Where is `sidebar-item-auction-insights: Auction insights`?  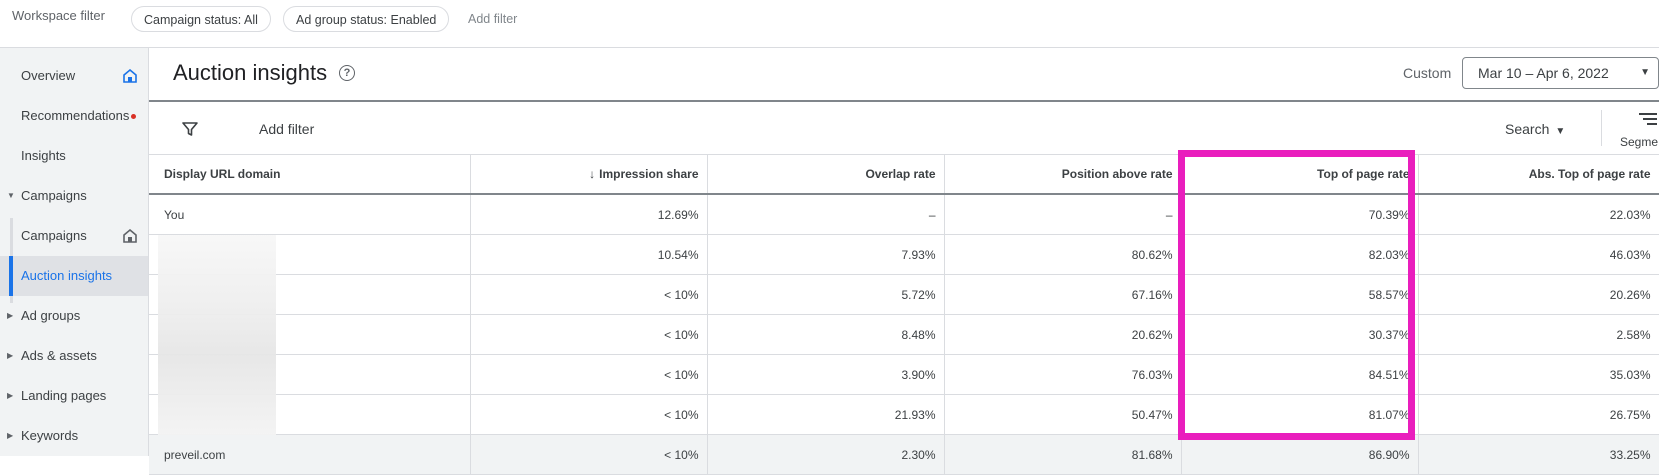
sidebar-item-auction-insights: Auction insights is located at coordinates (74, 276).